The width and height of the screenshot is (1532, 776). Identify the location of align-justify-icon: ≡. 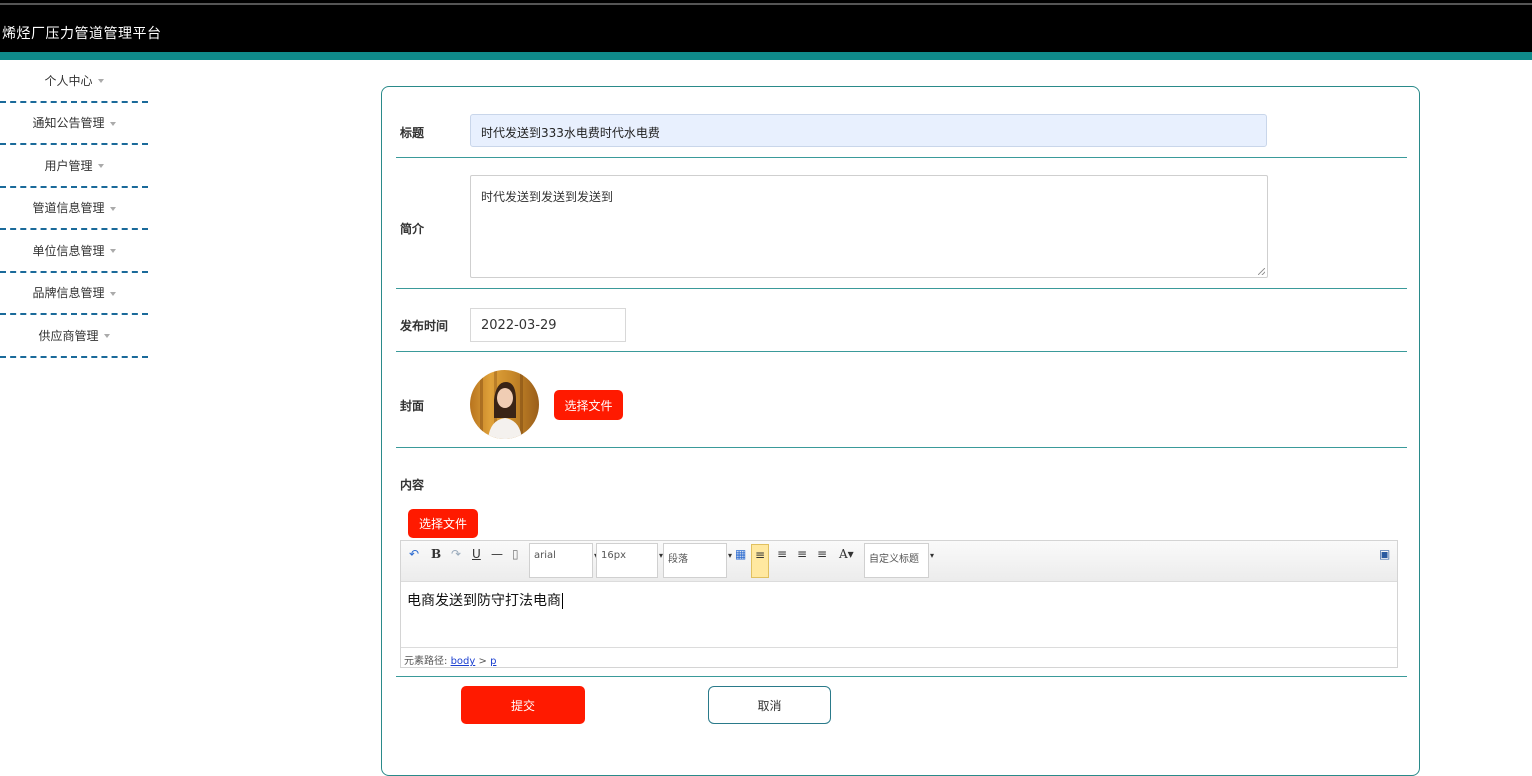
(822, 554).